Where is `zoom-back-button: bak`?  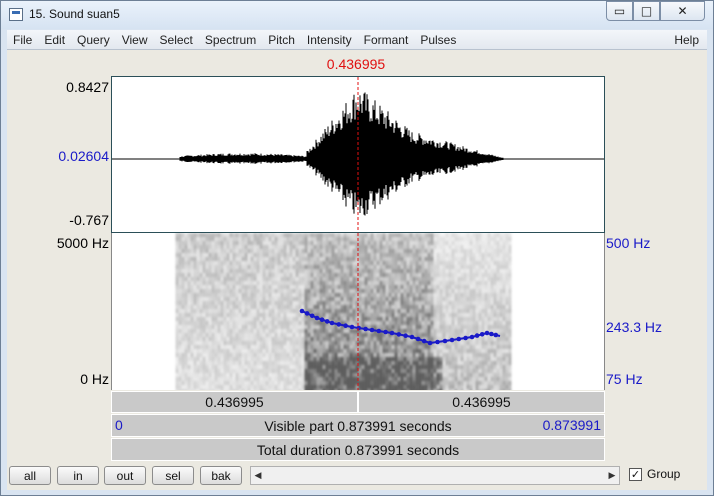
zoom-back-button: bak is located at coordinates (221, 475).